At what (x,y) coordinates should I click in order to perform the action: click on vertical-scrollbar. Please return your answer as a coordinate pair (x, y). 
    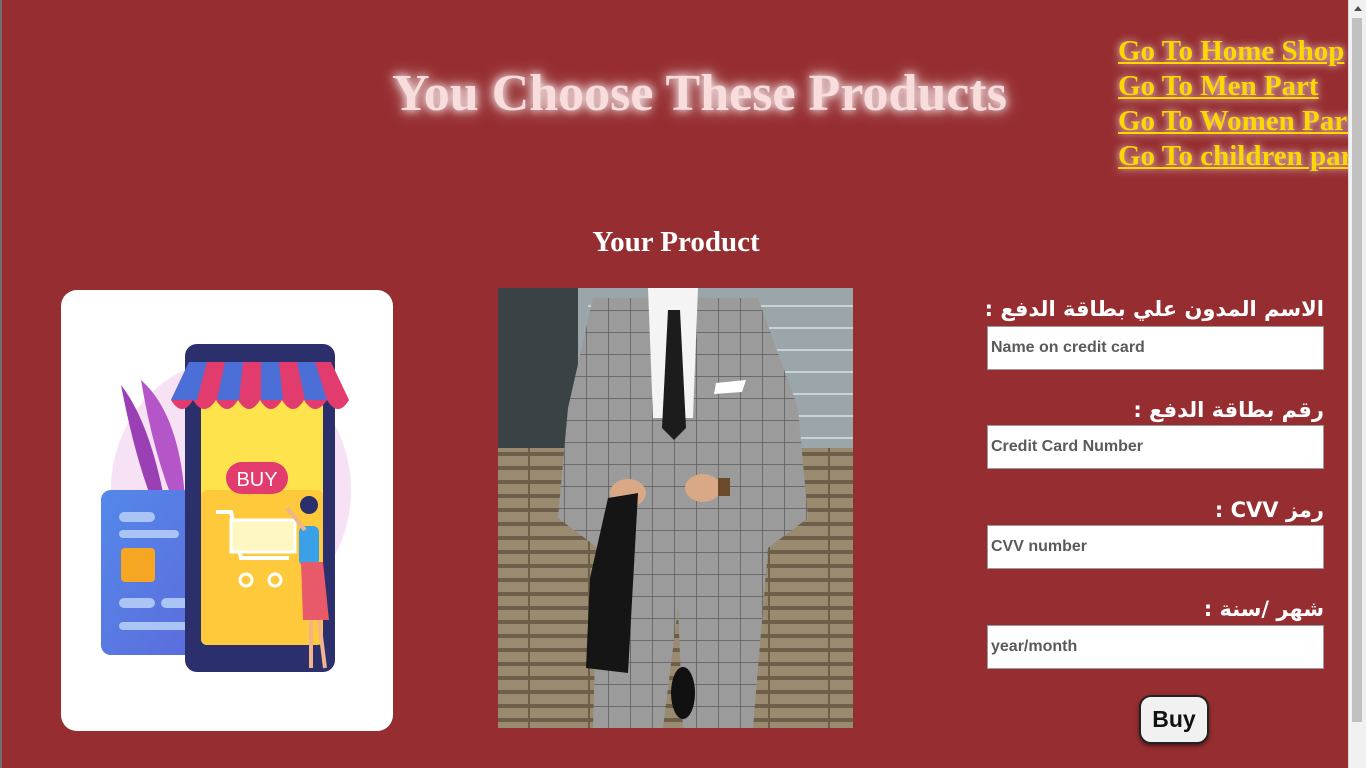
    Looking at the image, I should click on (1357, 384).